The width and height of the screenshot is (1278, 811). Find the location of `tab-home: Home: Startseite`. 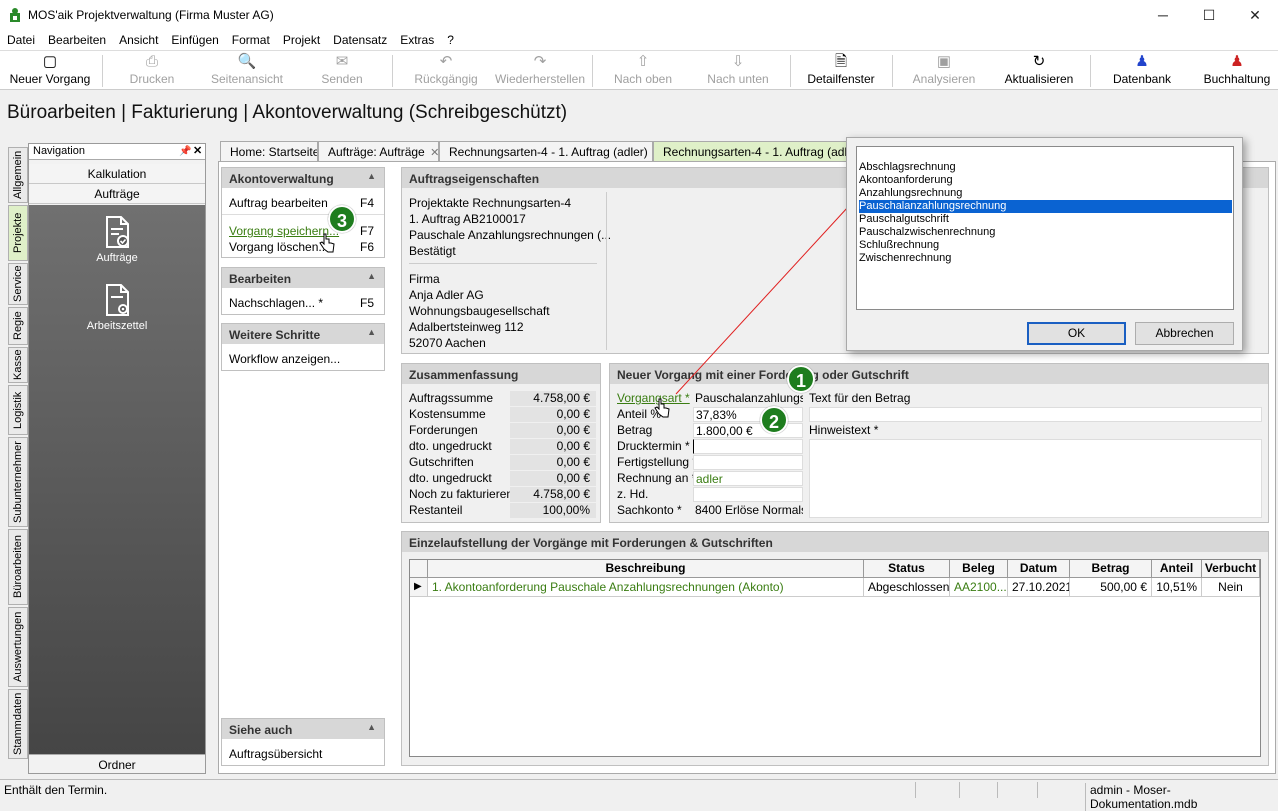

tab-home: Home: Startseite is located at coordinates (269, 151).